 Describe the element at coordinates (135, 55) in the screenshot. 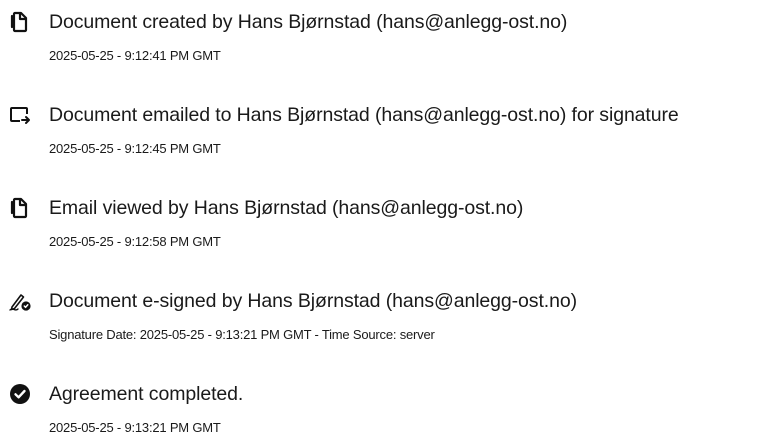

I see `event-timestamp: 2025-05-25 - 9:12:41 PM GMT` at that location.